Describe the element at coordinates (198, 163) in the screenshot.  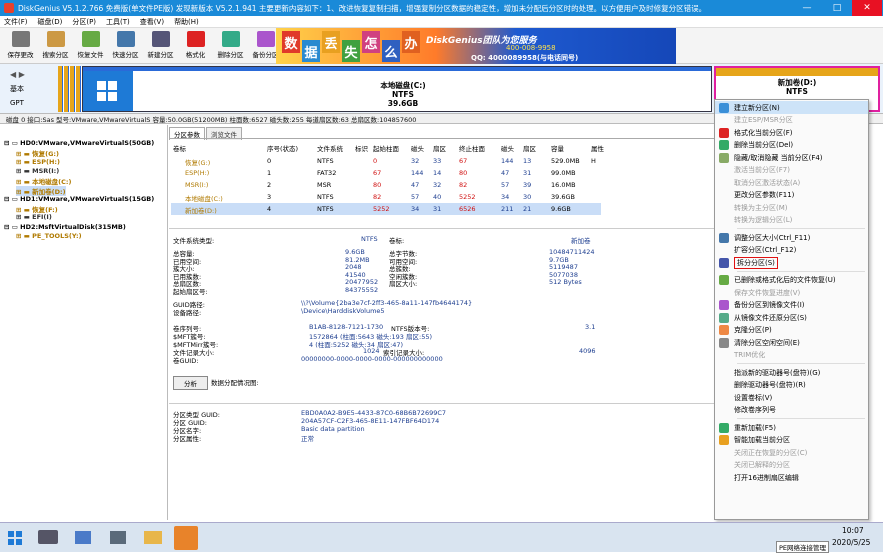
I see `table-cell: 恢复(G:)` at that location.